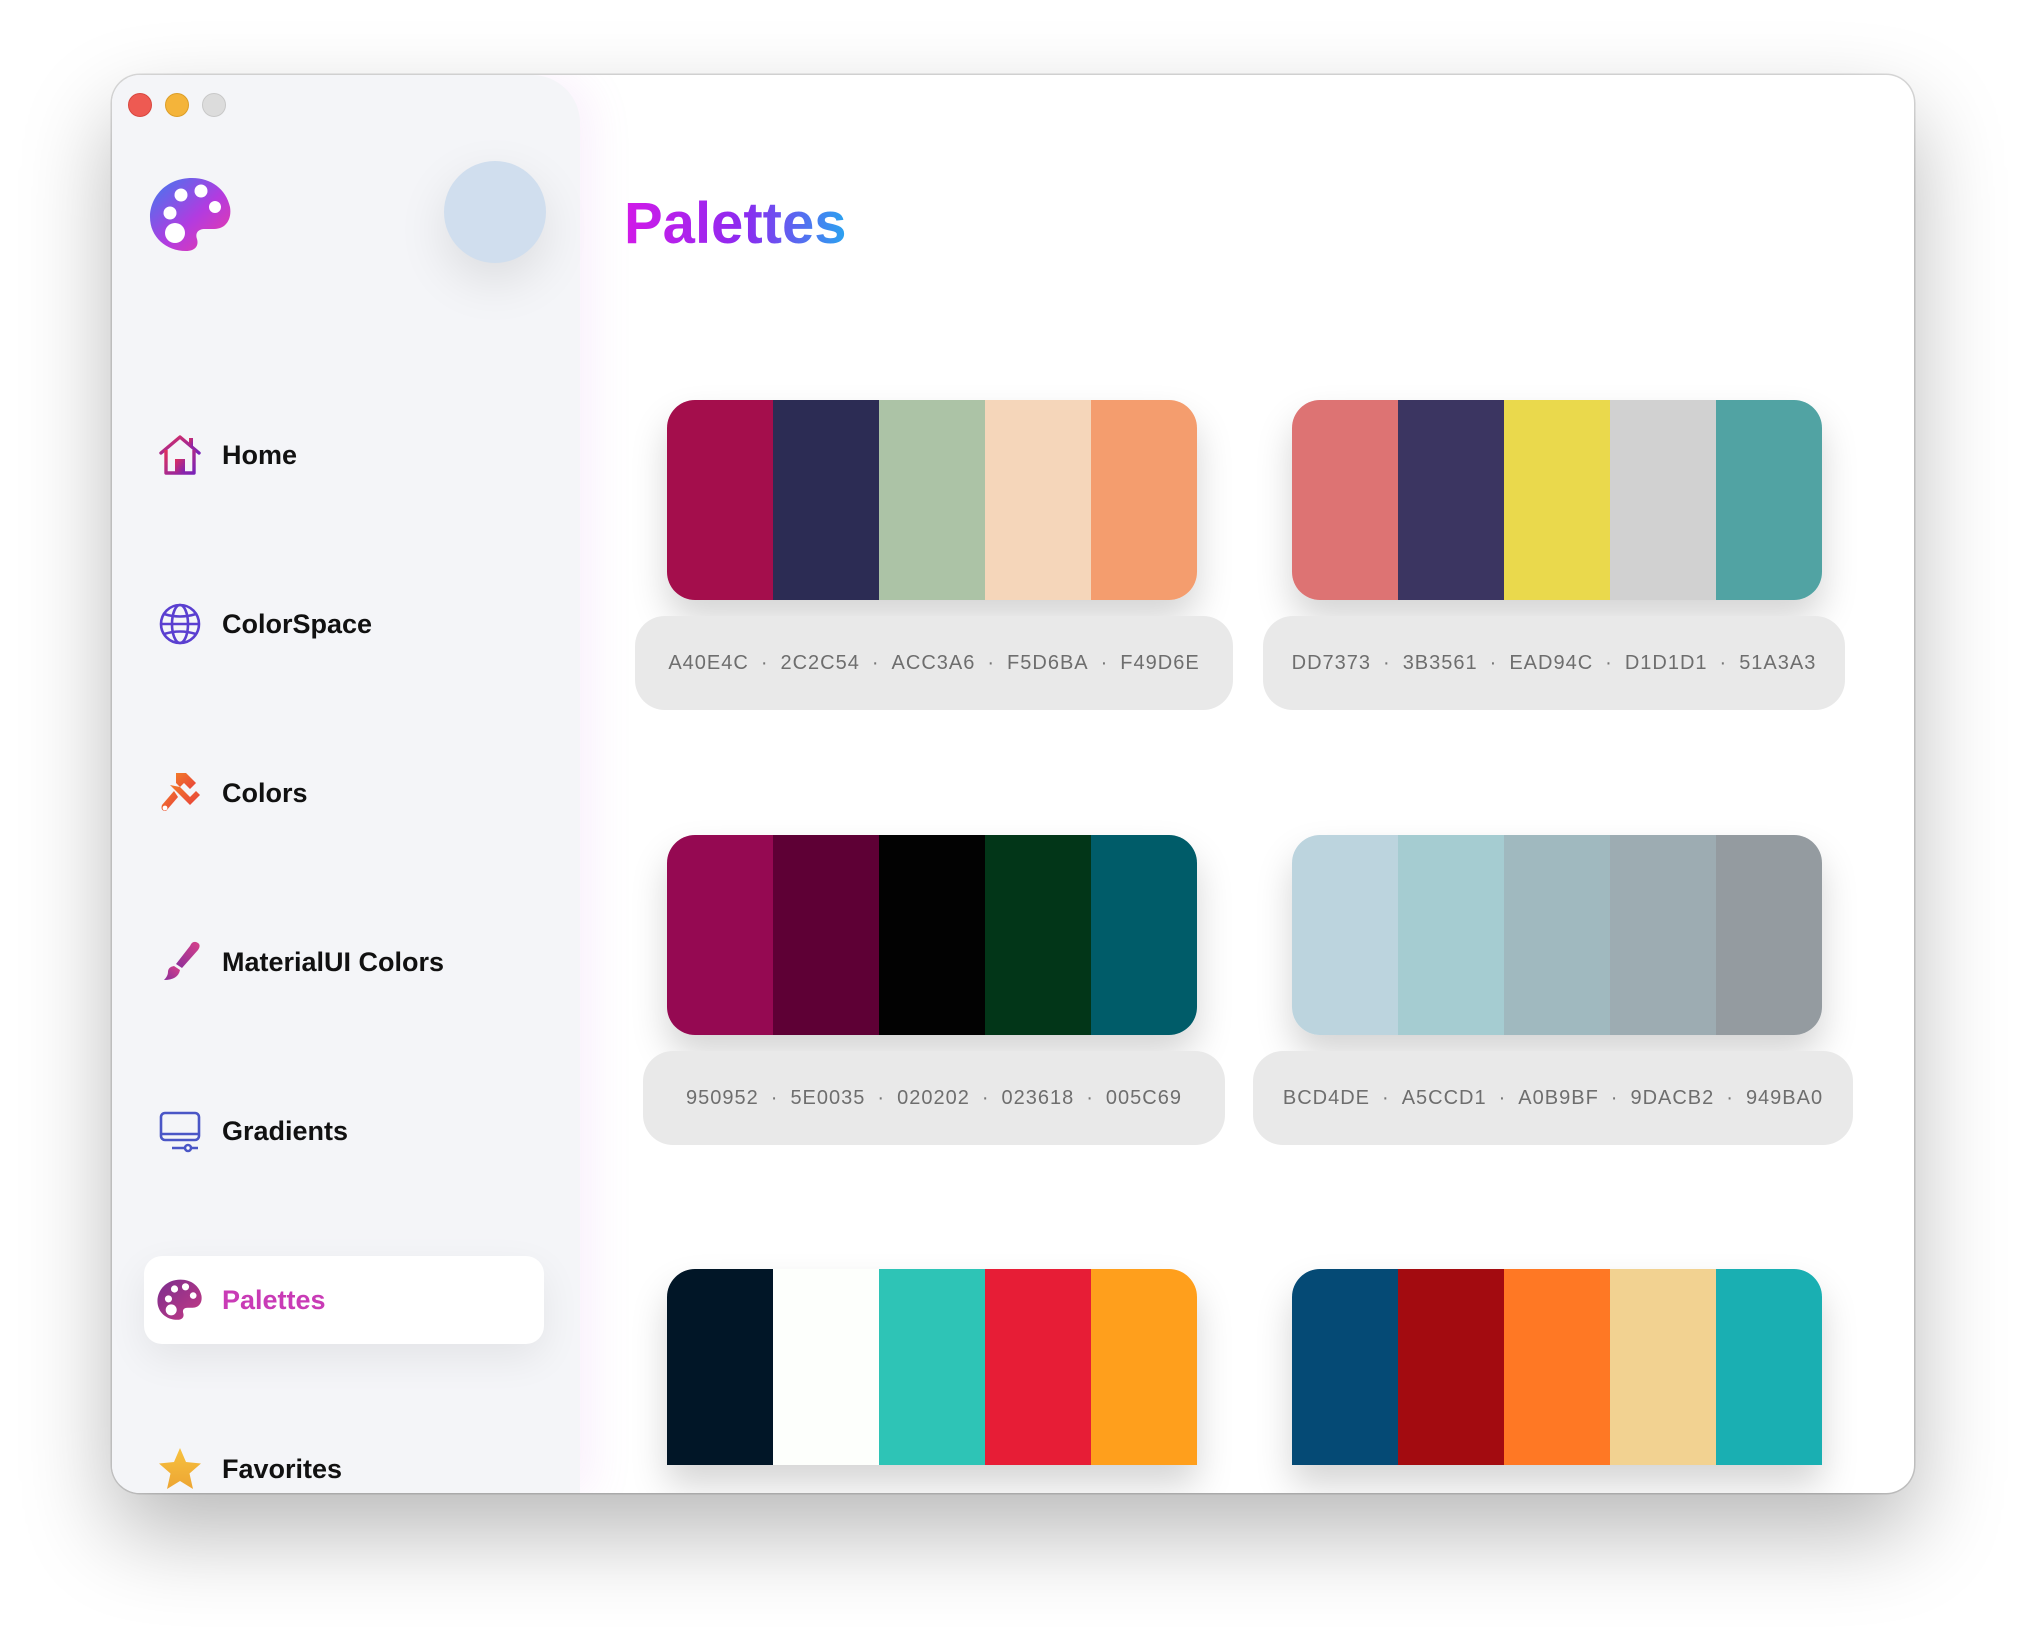  What do you see at coordinates (1326, 1098) in the screenshot?
I see `hex-code: BCD4DE` at bounding box center [1326, 1098].